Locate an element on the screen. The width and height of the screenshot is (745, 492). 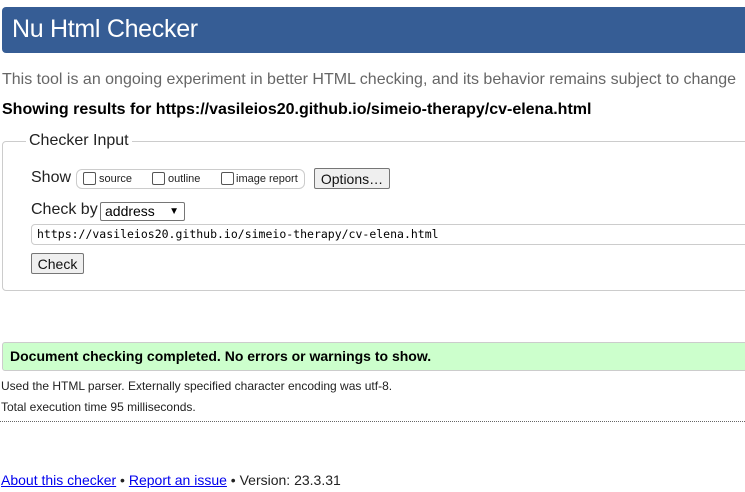
check-button: Check is located at coordinates (57, 263).